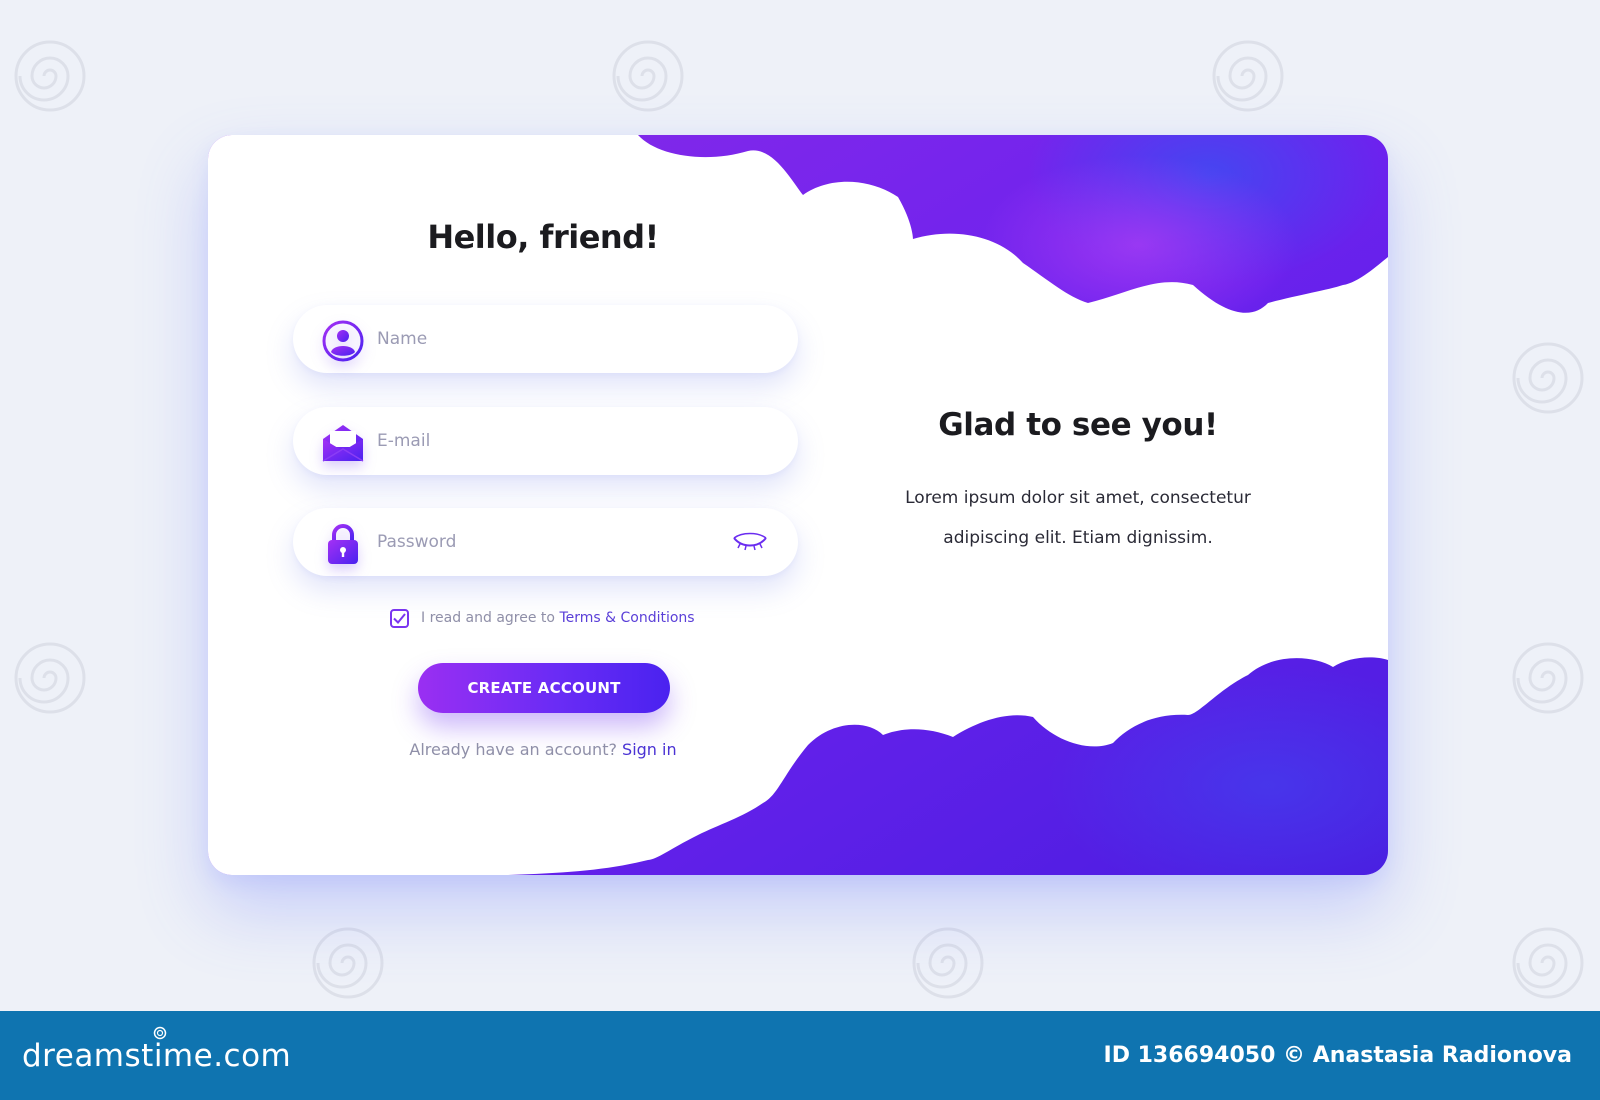  Describe the element at coordinates (1078, 425) in the screenshot. I see `welcome-title: Glad to see you!` at that location.